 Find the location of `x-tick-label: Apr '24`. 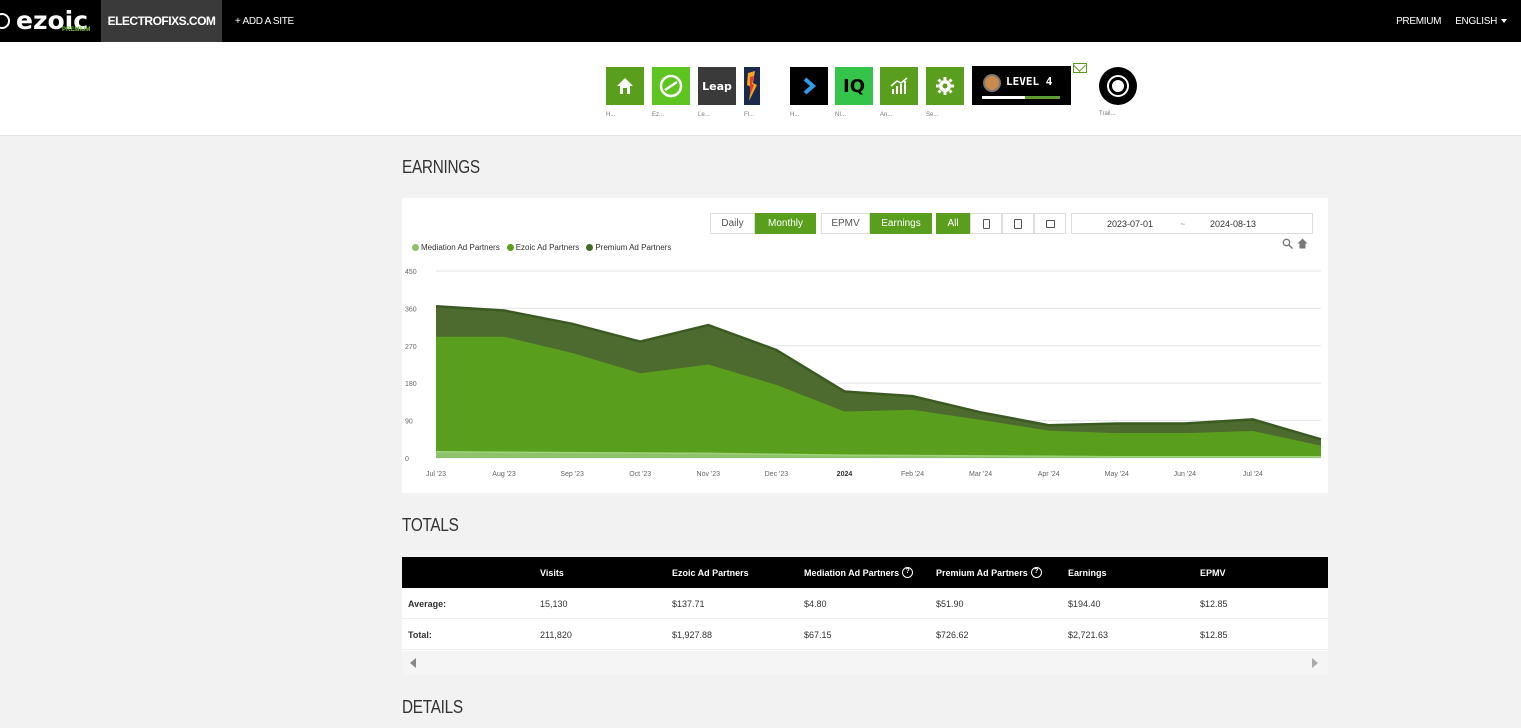

x-tick-label: Apr '24 is located at coordinates (1049, 474).